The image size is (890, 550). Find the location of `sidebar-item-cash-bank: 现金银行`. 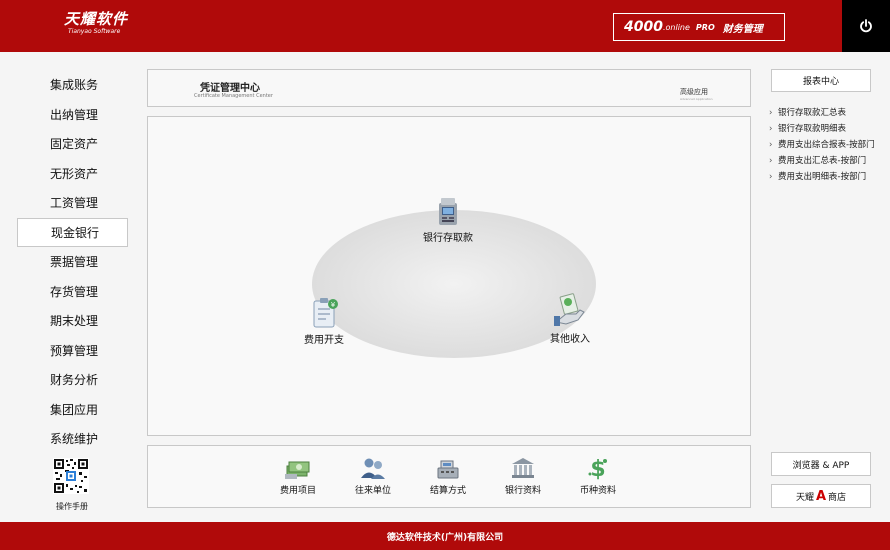

sidebar-item-cash-bank: 现金银行 is located at coordinates (72, 232).